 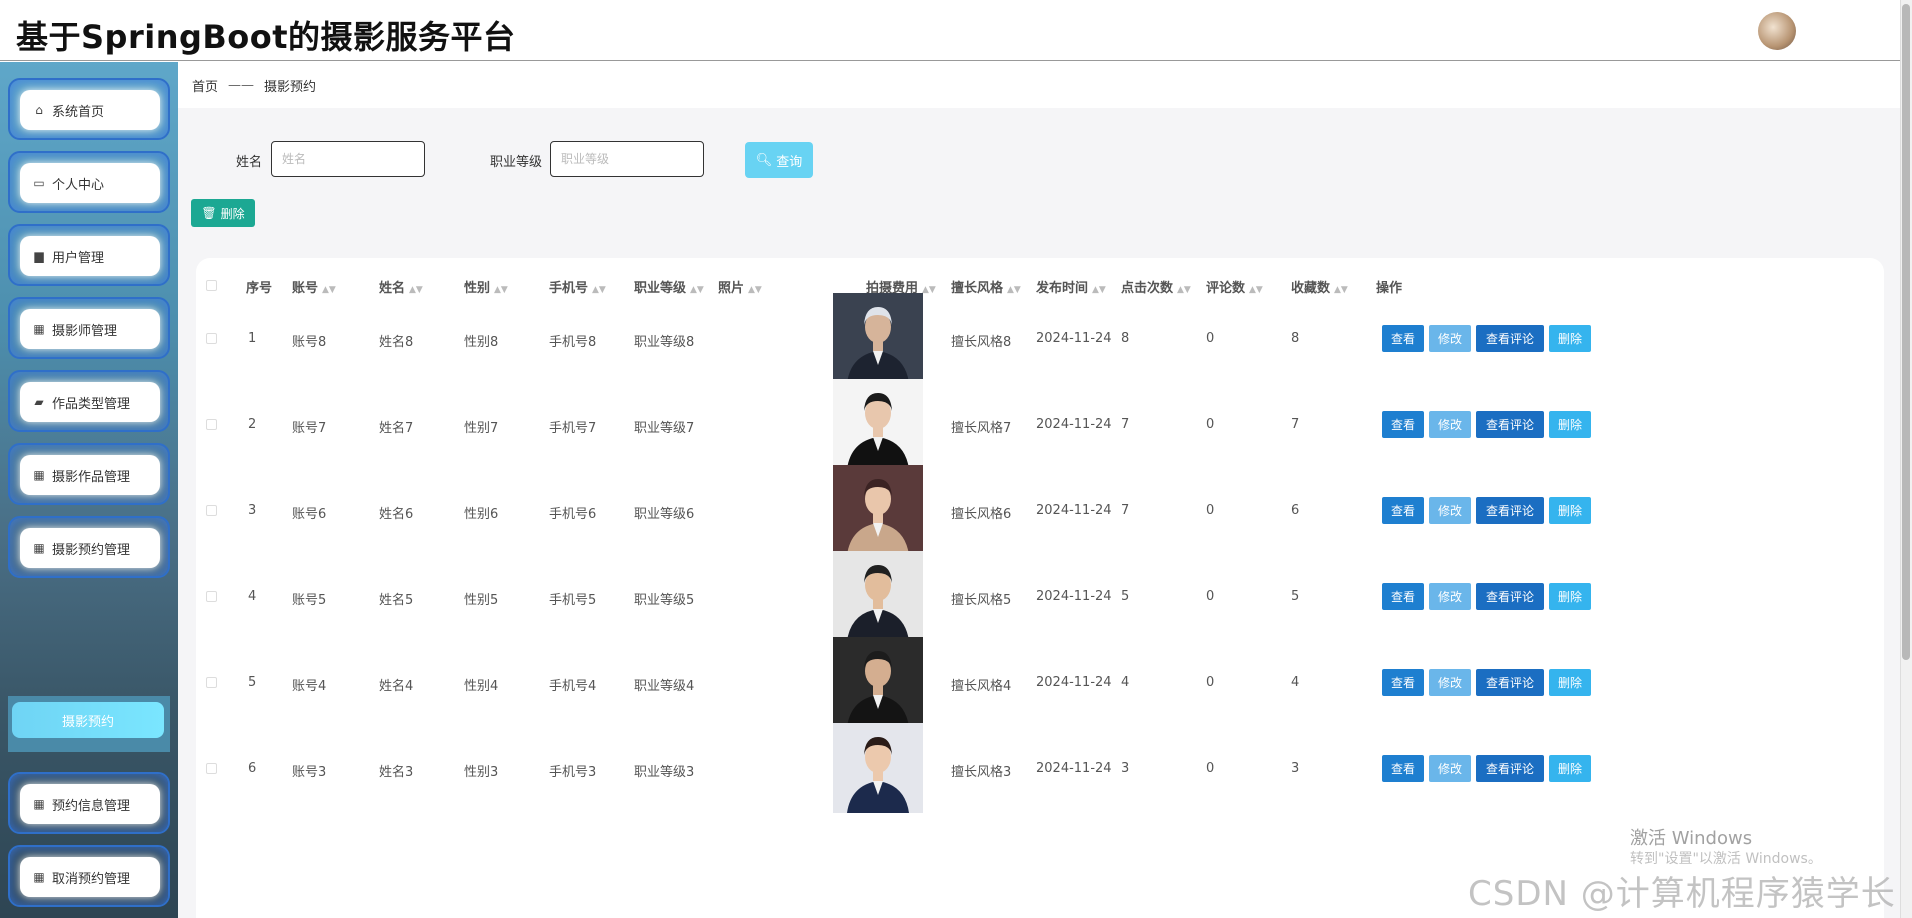 What do you see at coordinates (89, 109) in the screenshot?
I see `sidebar-item-home: ⌂ 系统首页` at bounding box center [89, 109].